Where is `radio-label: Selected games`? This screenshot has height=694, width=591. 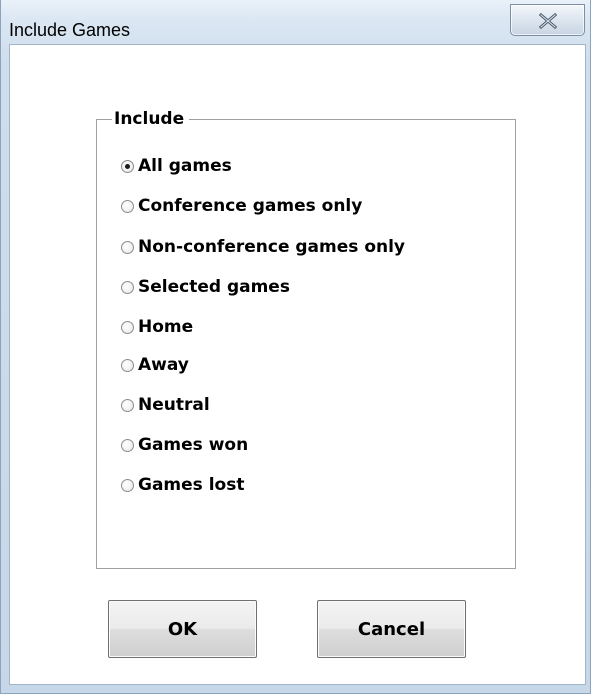
radio-label: Selected games is located at coordinates (214, 287).